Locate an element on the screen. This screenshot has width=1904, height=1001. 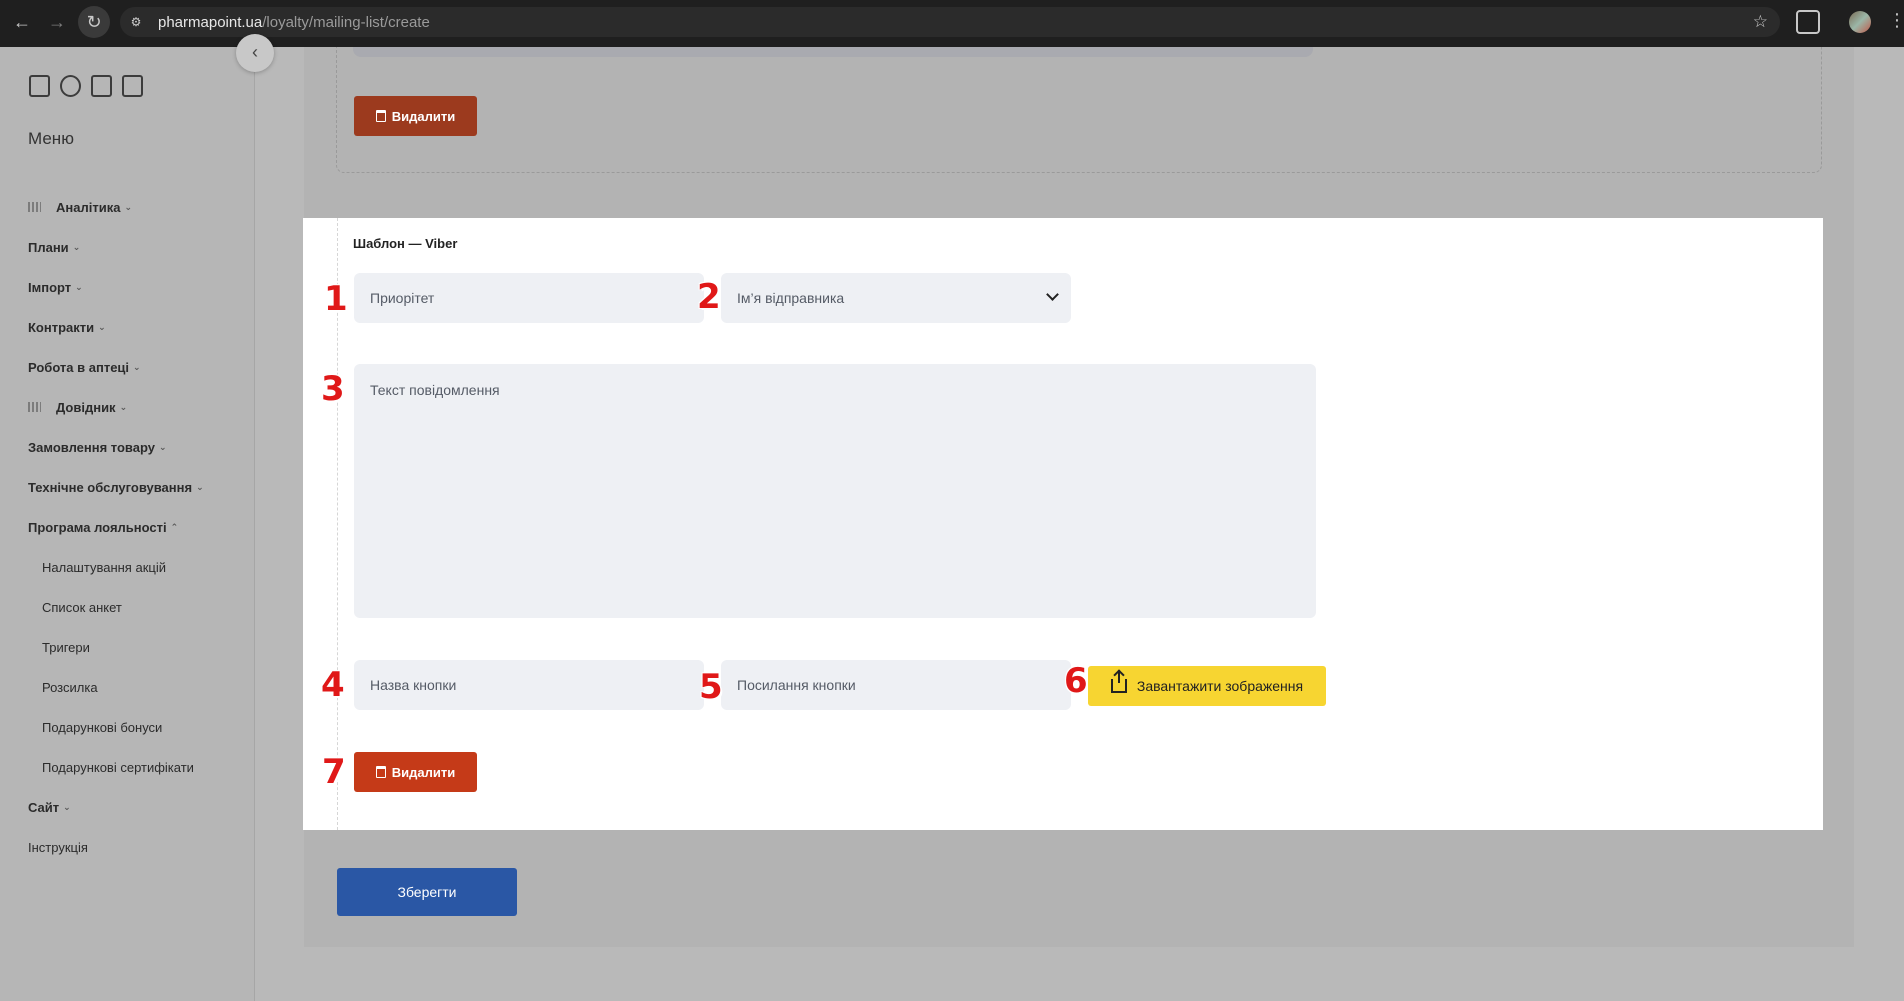
sidebar-item-contracts: Контракти ⌄ is located at coordinates (138, 327).